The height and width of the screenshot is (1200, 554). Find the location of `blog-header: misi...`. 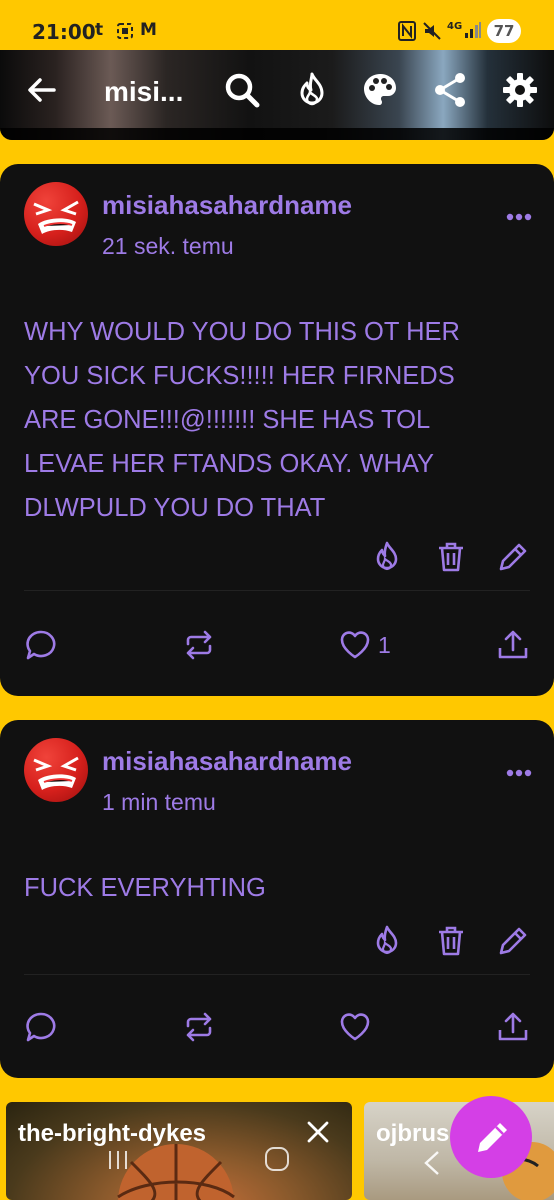

blog-header: misi... is located at coordinates (277, 95).